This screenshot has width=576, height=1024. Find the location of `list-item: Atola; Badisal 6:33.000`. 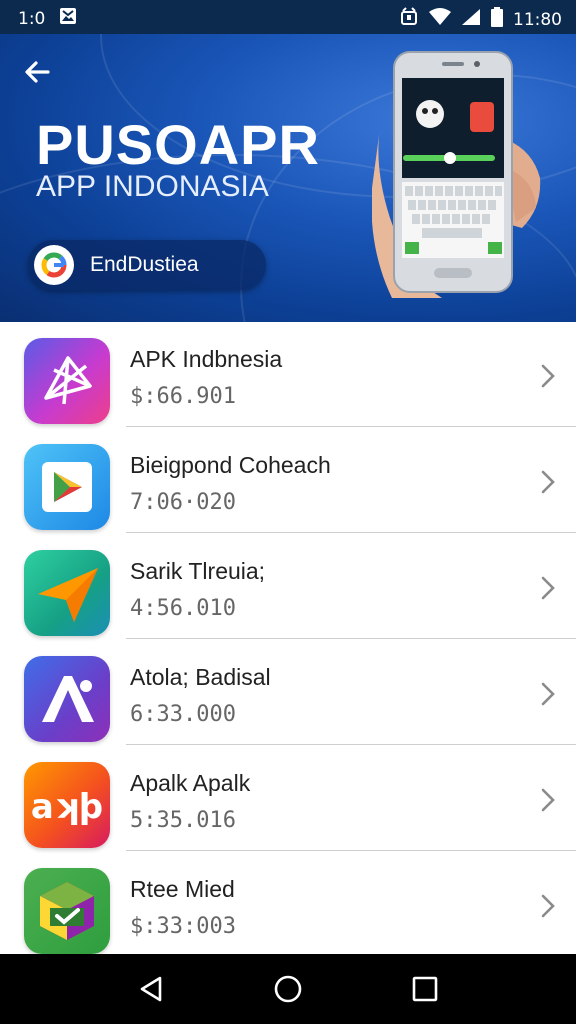

list-item: Atola; Badisal 6:33.000 is located at coordinates (288, 692).